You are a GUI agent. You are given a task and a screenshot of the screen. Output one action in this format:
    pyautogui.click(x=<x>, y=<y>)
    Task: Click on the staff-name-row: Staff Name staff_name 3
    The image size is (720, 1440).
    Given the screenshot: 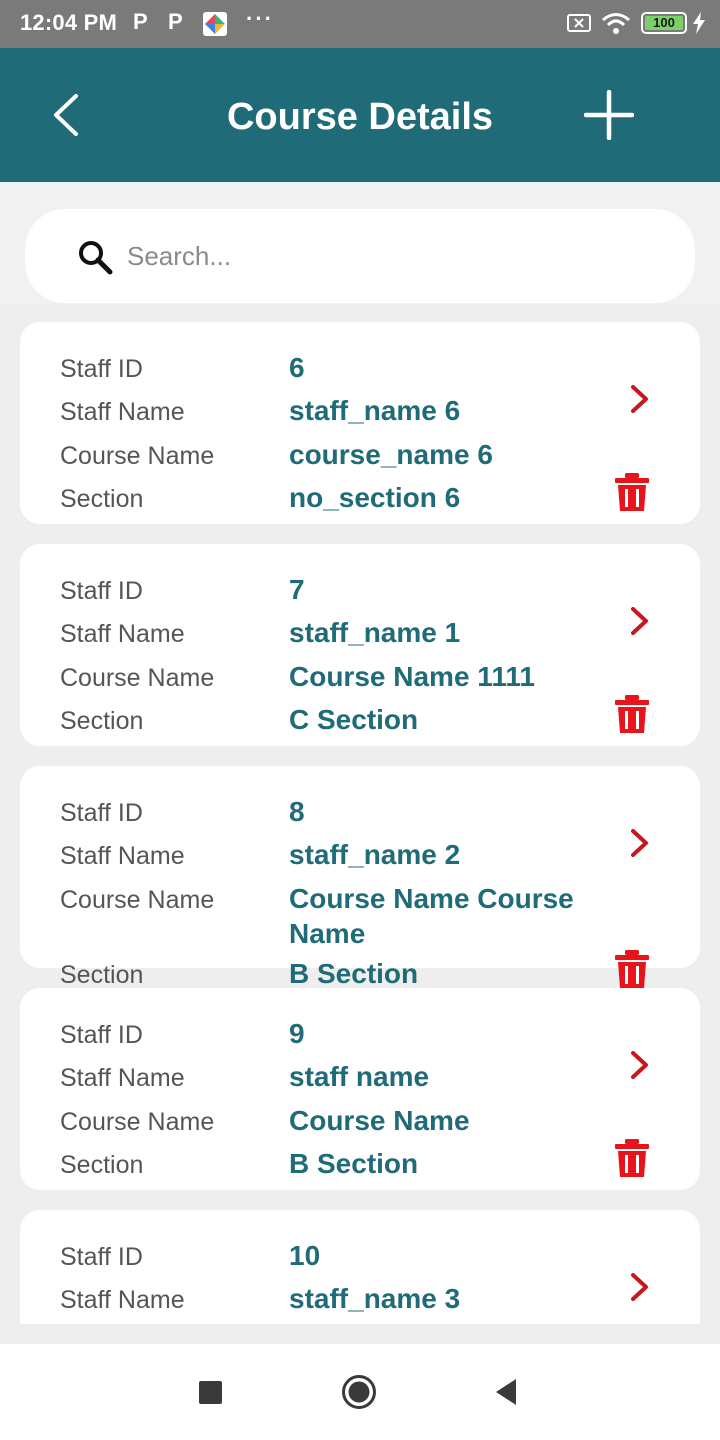 What is the action you would take?
    pyautogui.click(x=380, y=1303)
    